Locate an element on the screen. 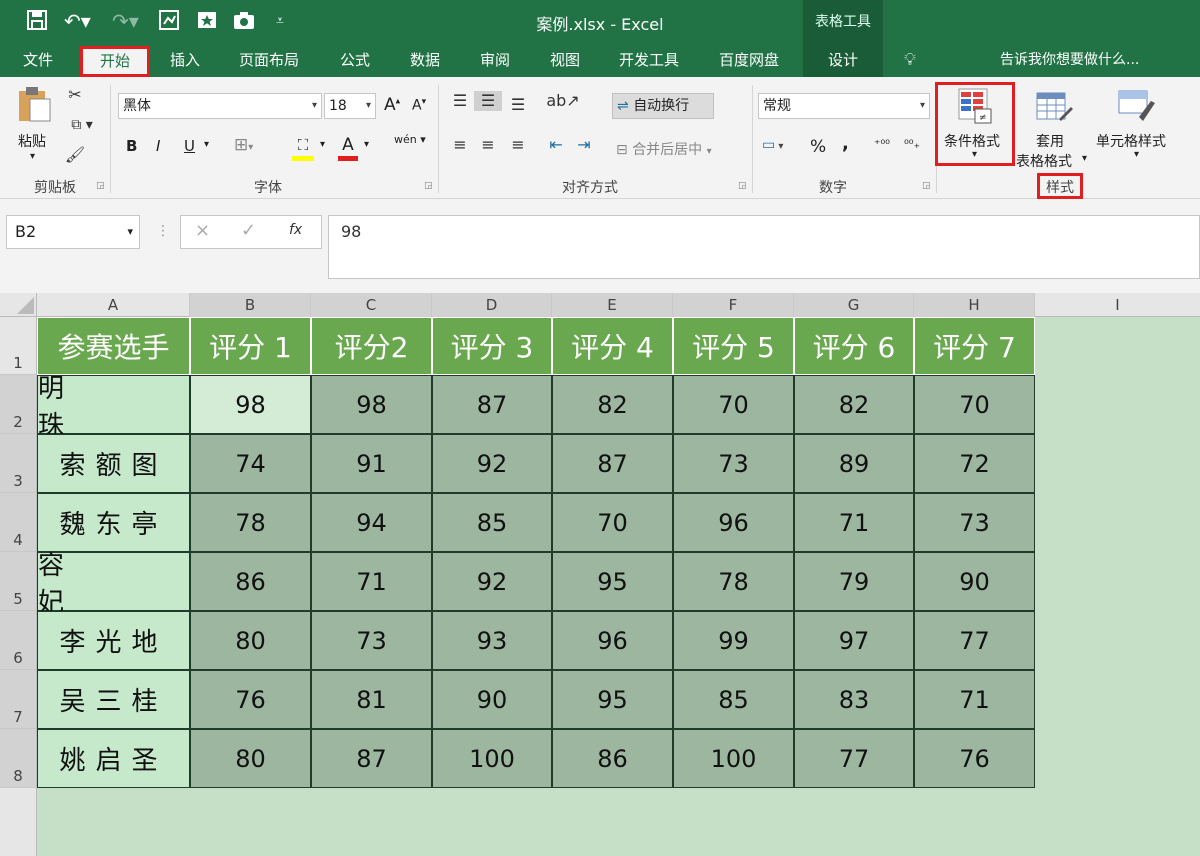 The width and height of the screenshot is (1200, 856). conditional-format-icon: ≠ is located at coordinates (975, 107).